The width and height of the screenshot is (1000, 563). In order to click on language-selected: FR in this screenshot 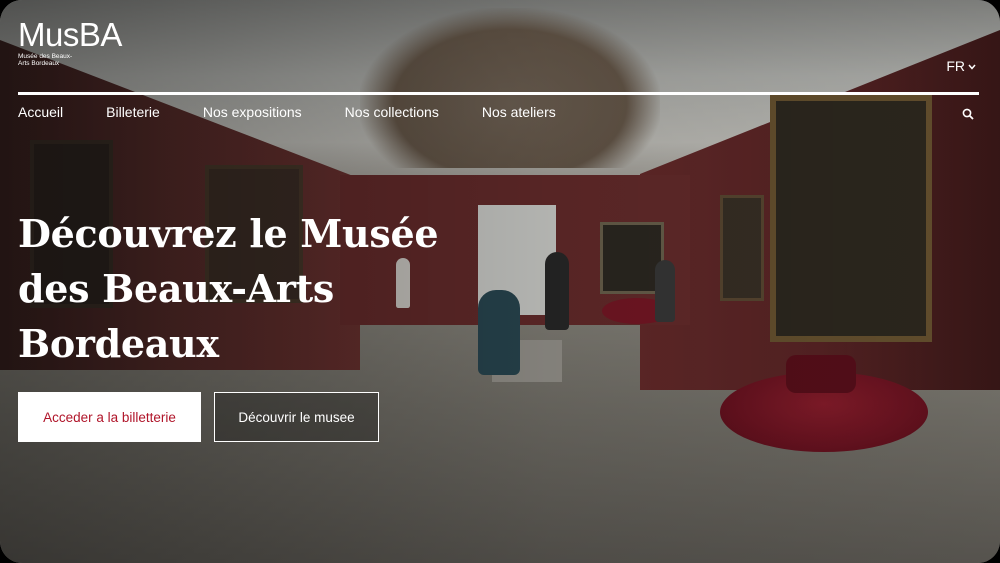, I will do `click(955, 66)`.